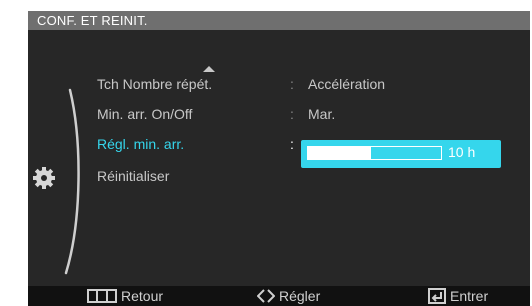 This screenshot has height=306, width=532. Describe the element at coordinates (279, 20) in the screenshot. I see `window-title: CONF. ET REINIT.` at that location.